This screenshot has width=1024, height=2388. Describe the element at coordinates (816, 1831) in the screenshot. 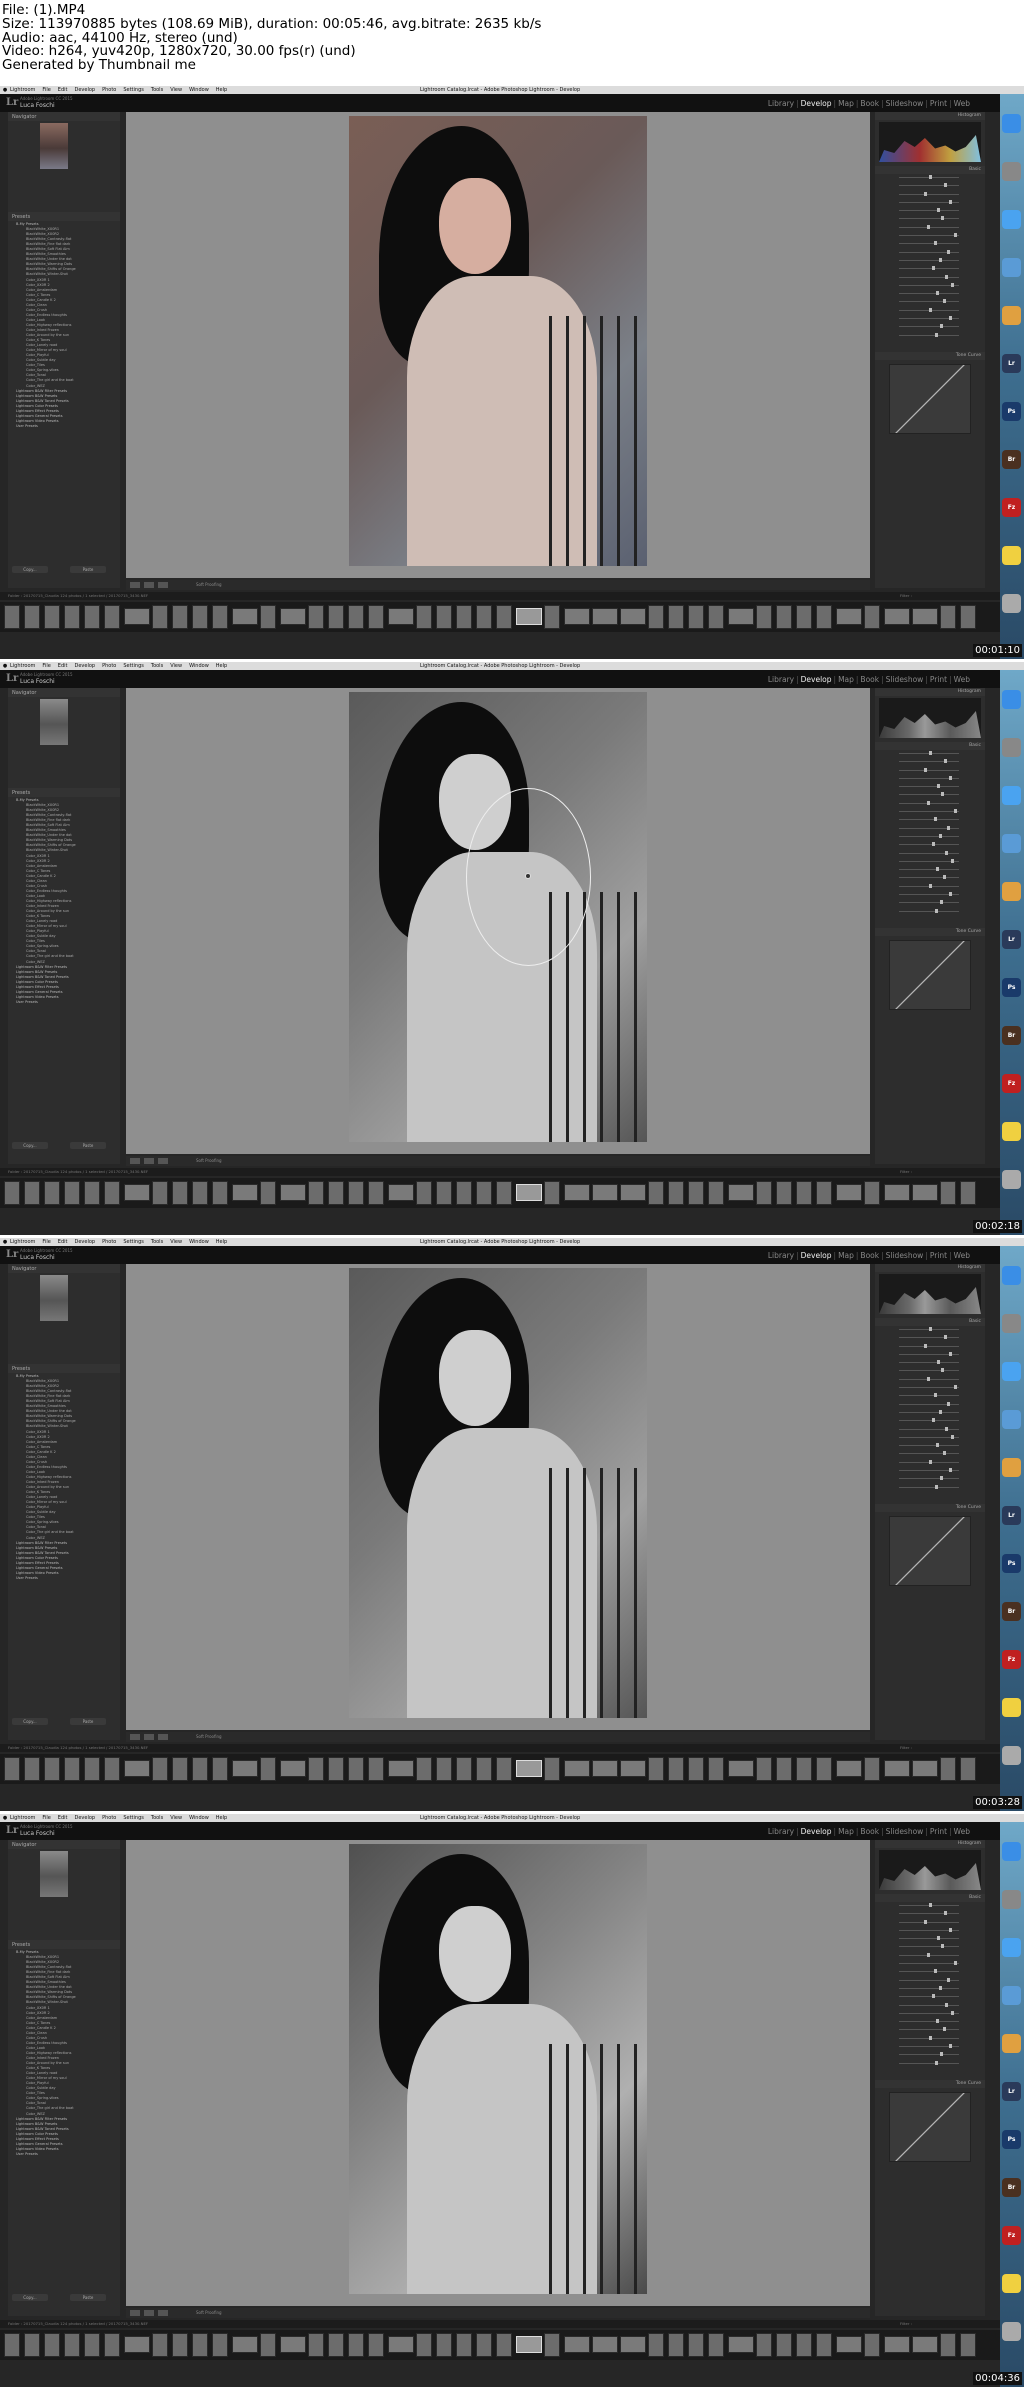

I see `module-develop: Develop` at that location.